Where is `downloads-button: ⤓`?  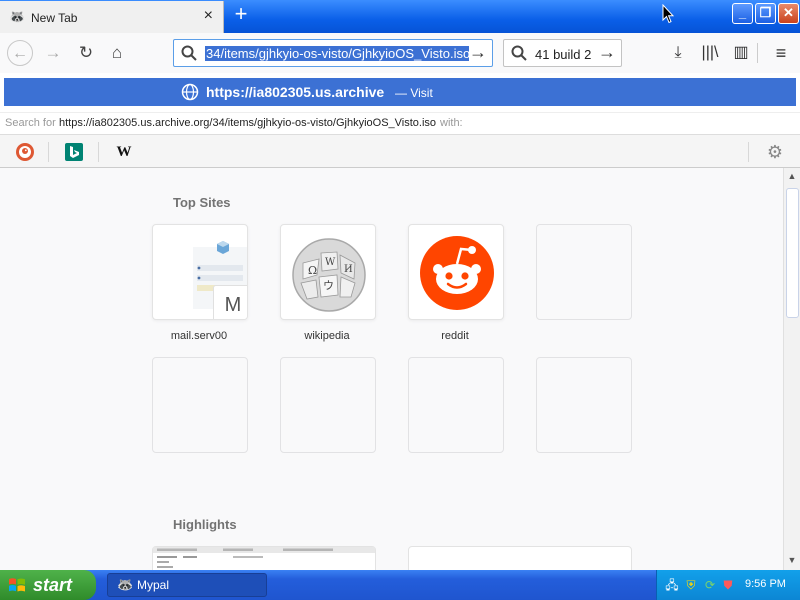
downloads-button: ⤓ is located at coordinates (678, 53).